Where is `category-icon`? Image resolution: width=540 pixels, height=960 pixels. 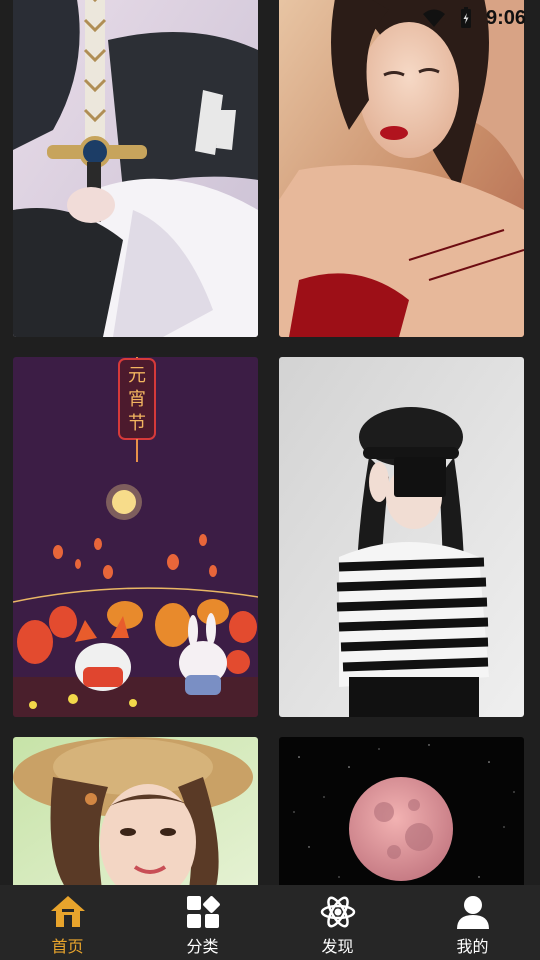
category-icon is located at coordinates (203, 912).